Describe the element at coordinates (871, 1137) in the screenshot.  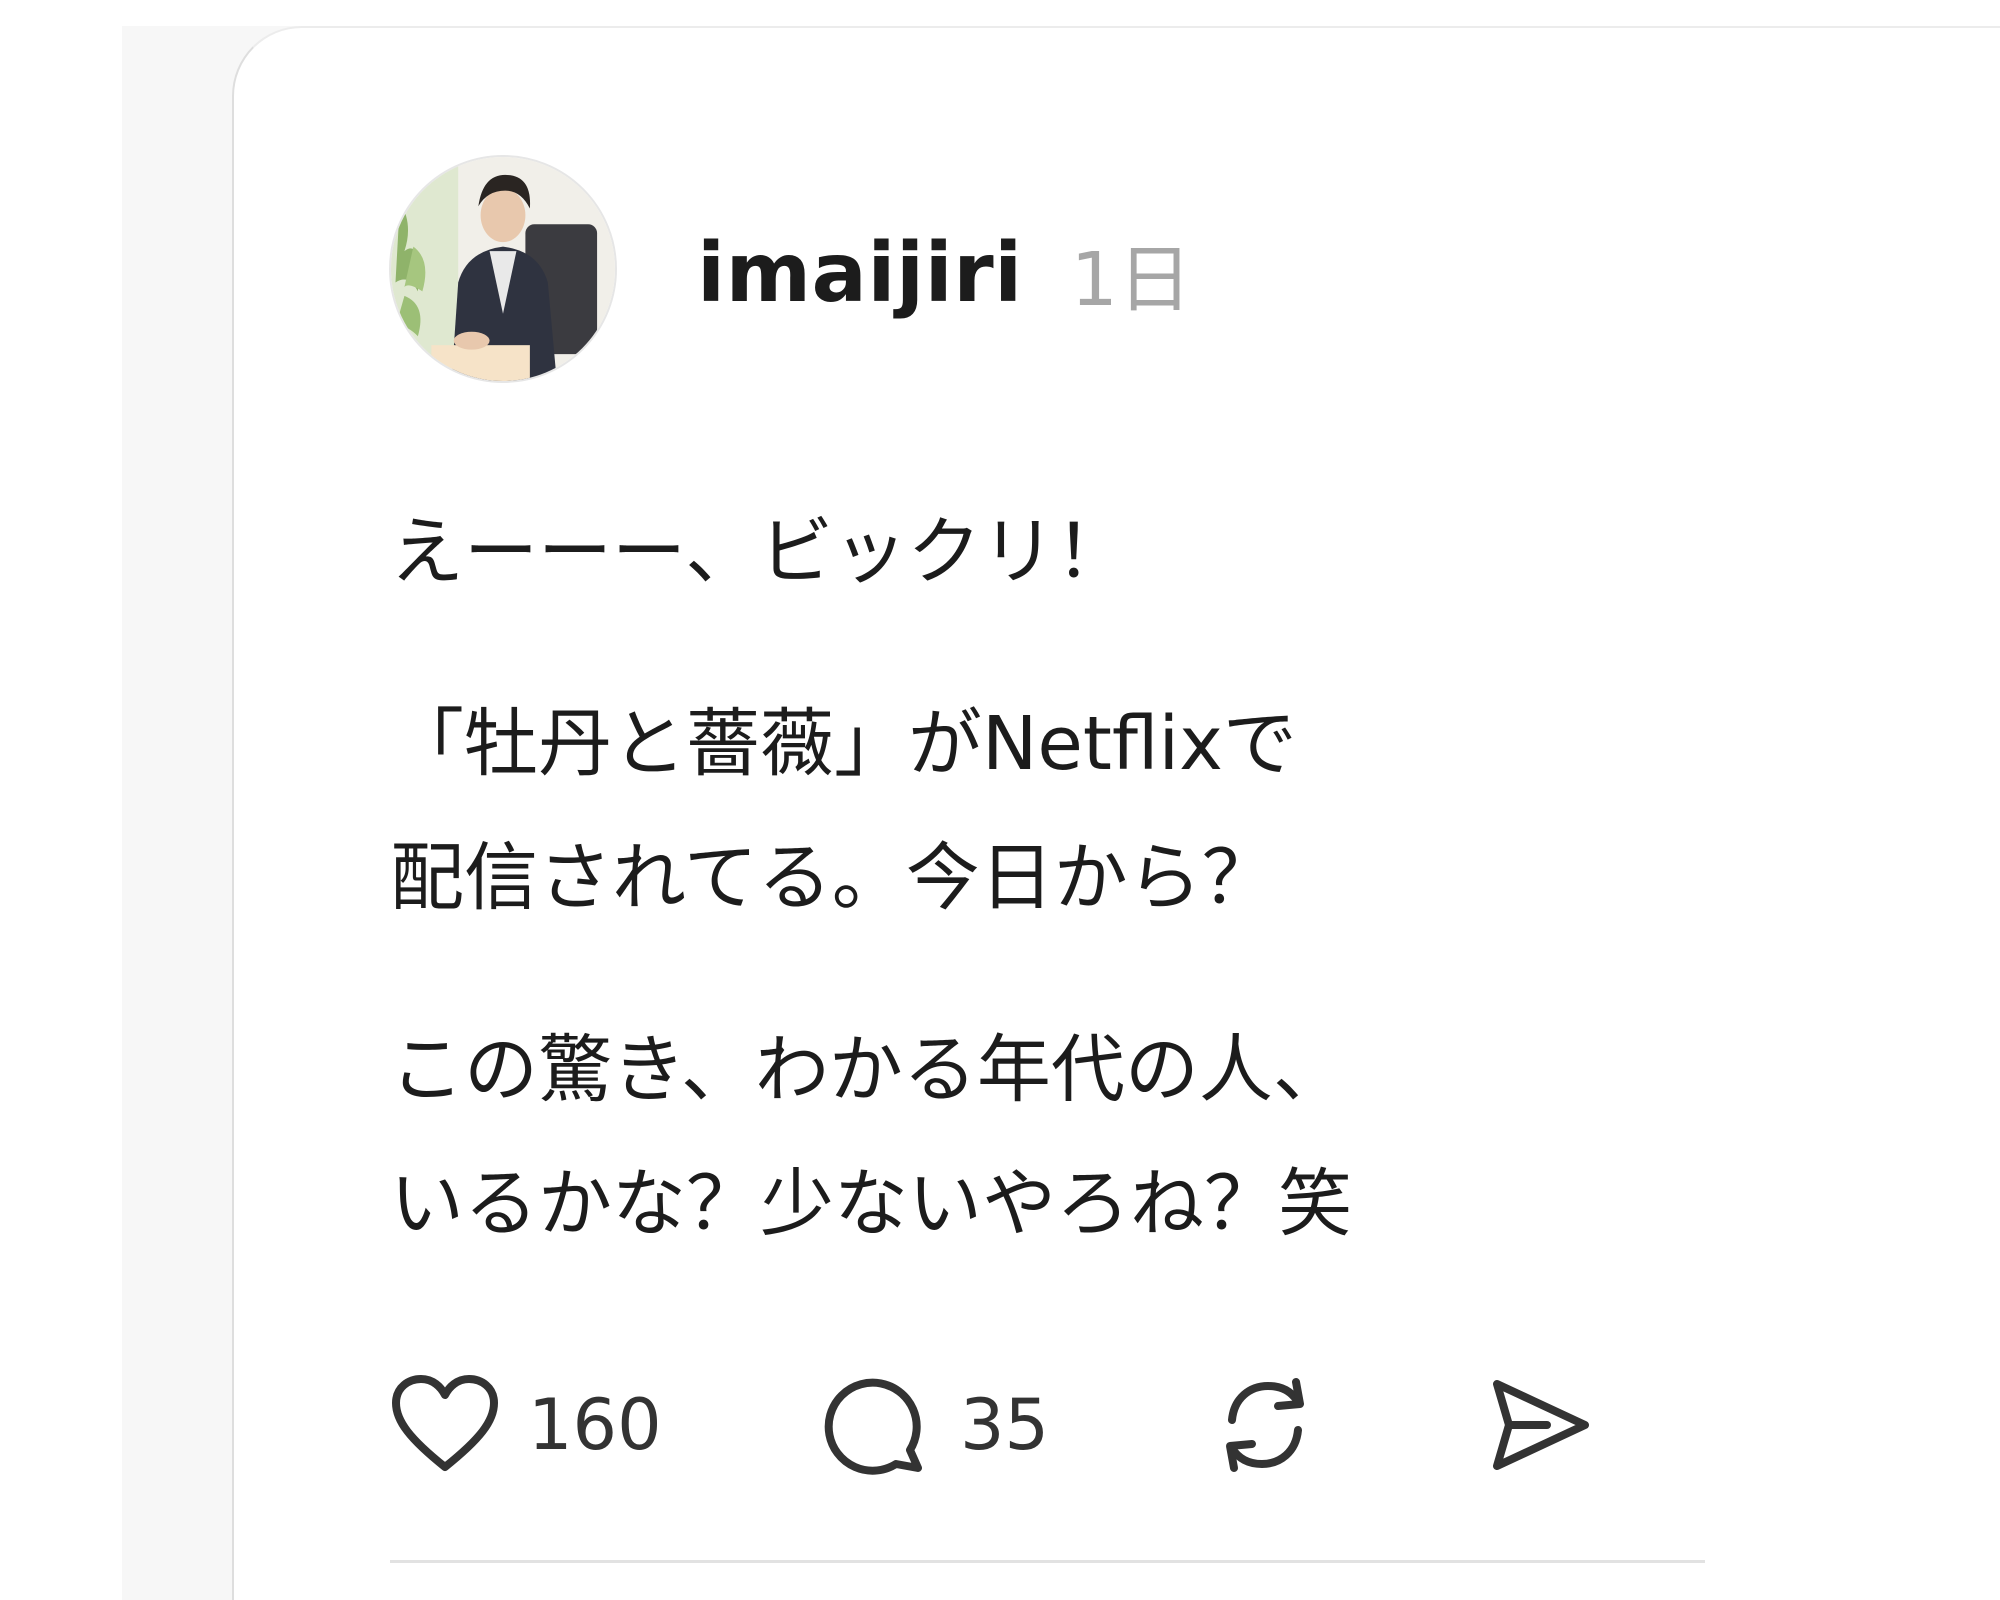
I see `post-text-paragraph-3: この驚き、わかる年代の人、 いるかな？少ないやろね？笑` at that location.